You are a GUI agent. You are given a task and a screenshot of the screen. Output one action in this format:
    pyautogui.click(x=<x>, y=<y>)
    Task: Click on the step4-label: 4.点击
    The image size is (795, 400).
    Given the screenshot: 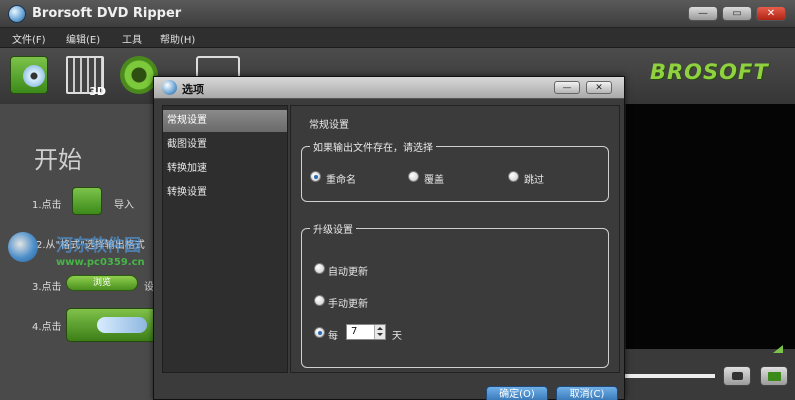 What is the action you would take?
    pyautogui.click(x=47, y=327)
    